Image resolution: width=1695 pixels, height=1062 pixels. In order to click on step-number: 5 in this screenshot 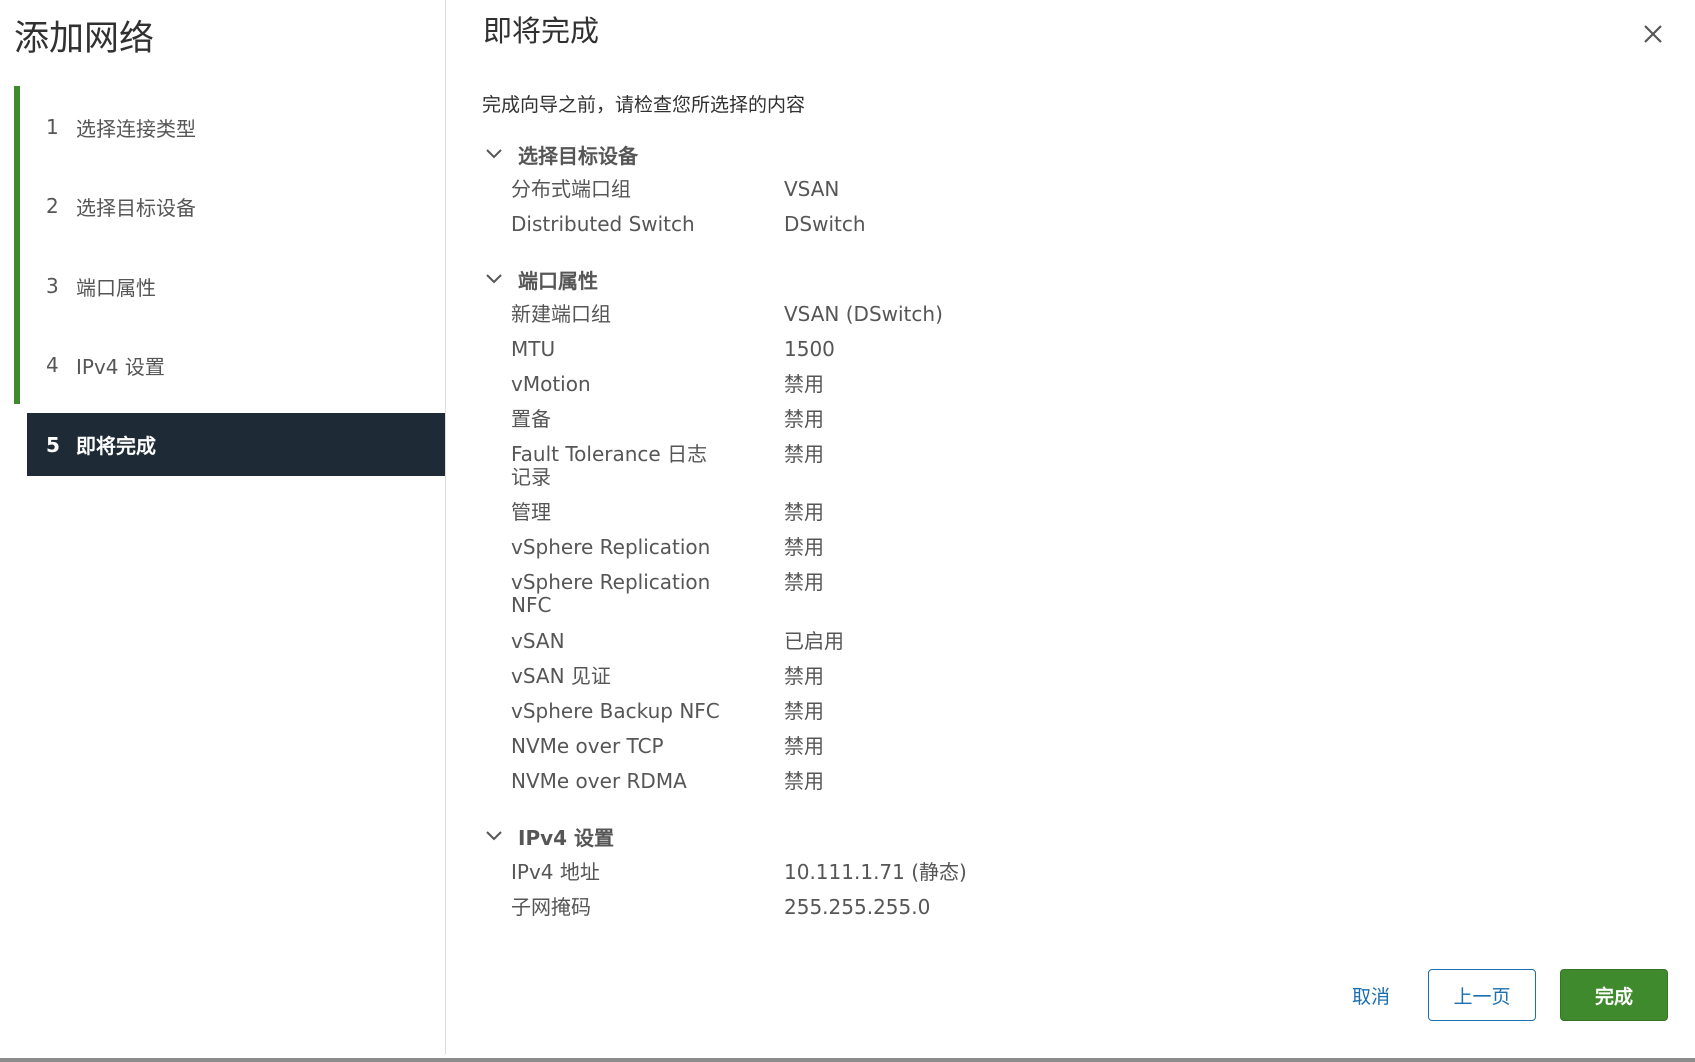, I will do `click(53, 444)`.